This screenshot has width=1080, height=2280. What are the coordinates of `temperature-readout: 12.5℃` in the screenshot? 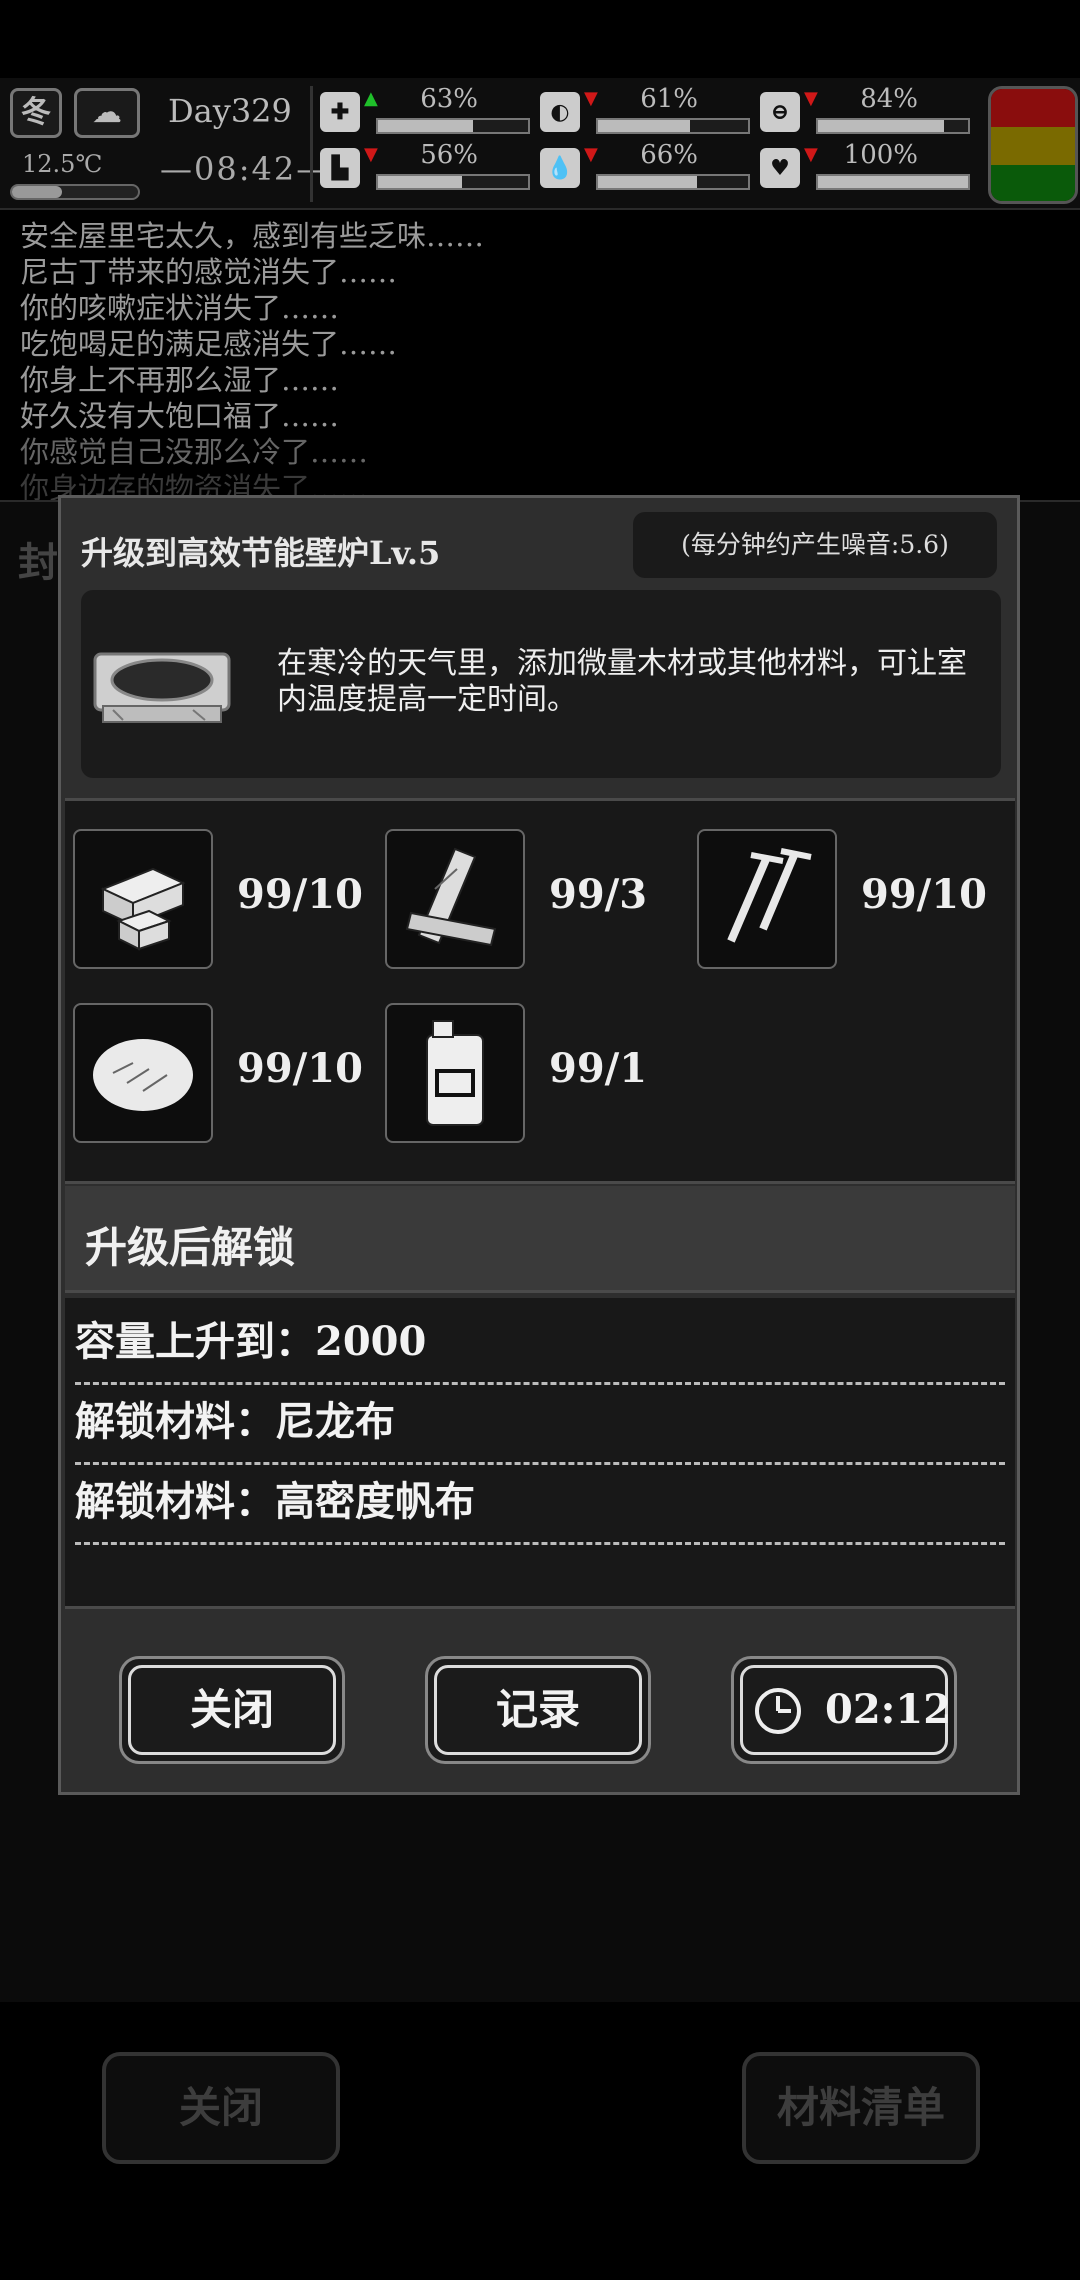 It's located at (62, 164).